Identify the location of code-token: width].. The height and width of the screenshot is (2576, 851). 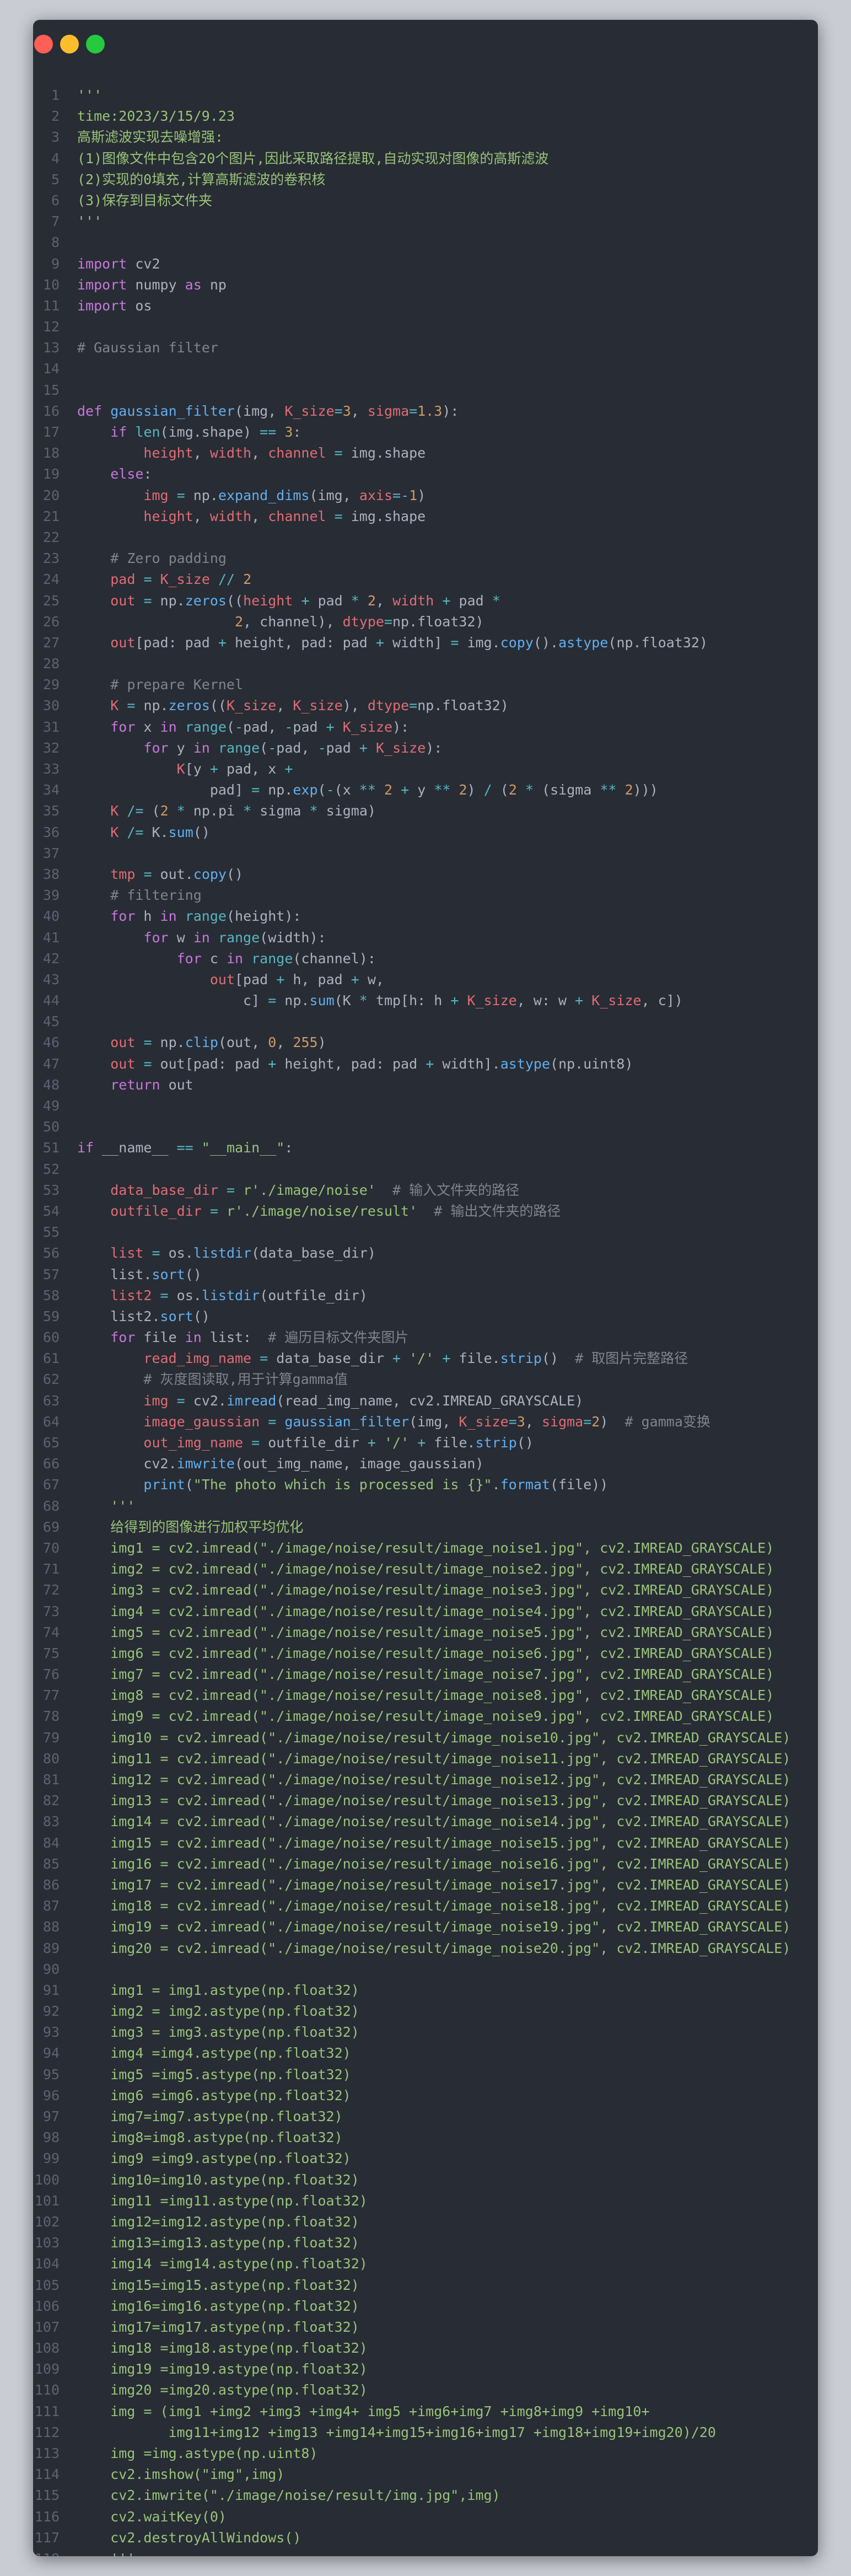
(467, 1063).